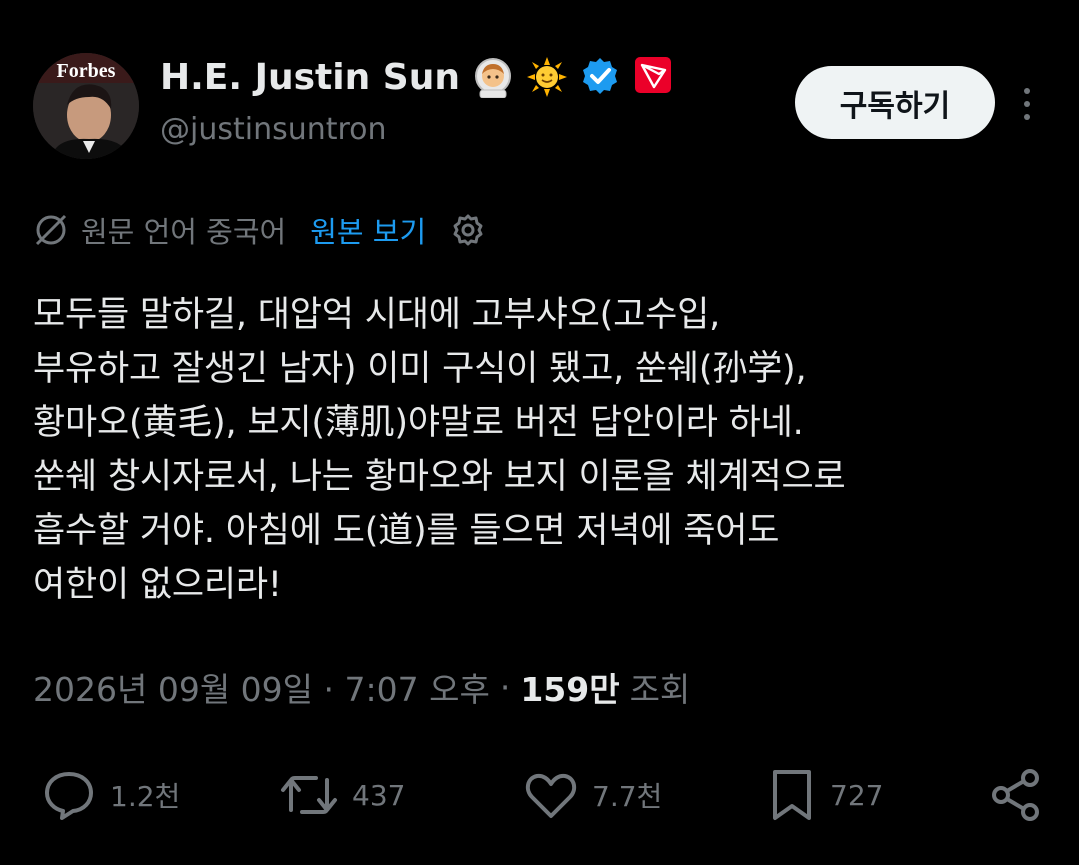 Image resolution: width=1079 pixels, height=865 pixels. What do you see at coordinates (547, 77) in the screenshot?
I see `sun-emoji-icon` at bounding box center [547, 77].